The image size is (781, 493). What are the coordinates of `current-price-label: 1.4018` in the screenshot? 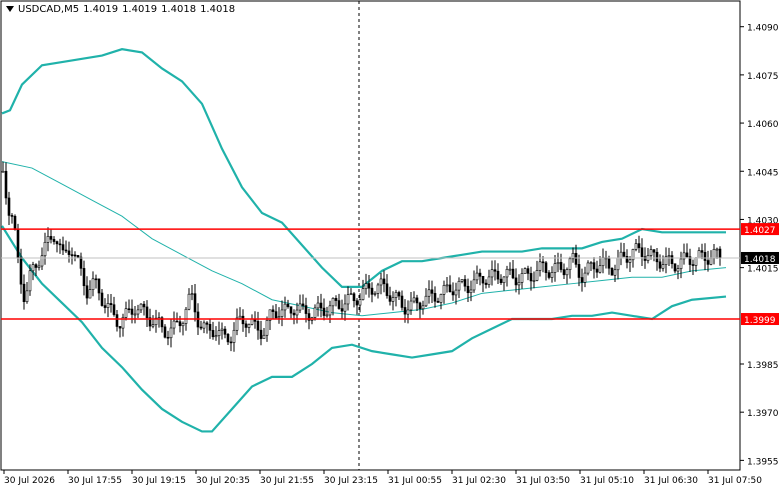 It's located at (760, 260).